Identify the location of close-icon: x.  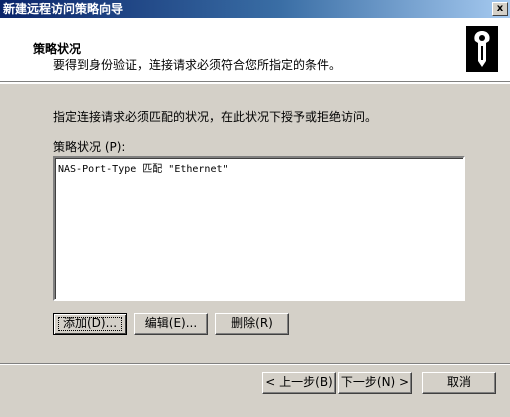
(500, 8).